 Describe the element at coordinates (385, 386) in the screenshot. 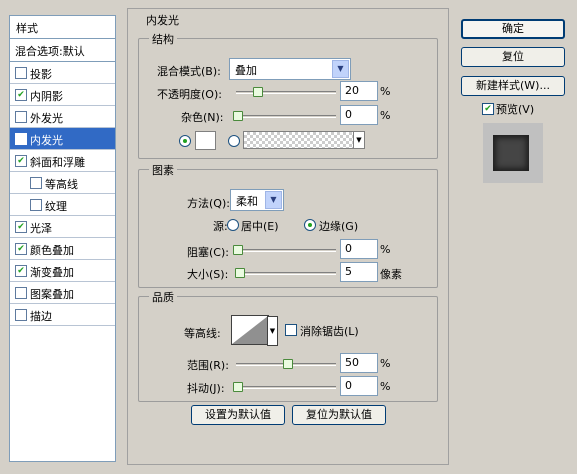

I see `jitter-unit: %` at that location.